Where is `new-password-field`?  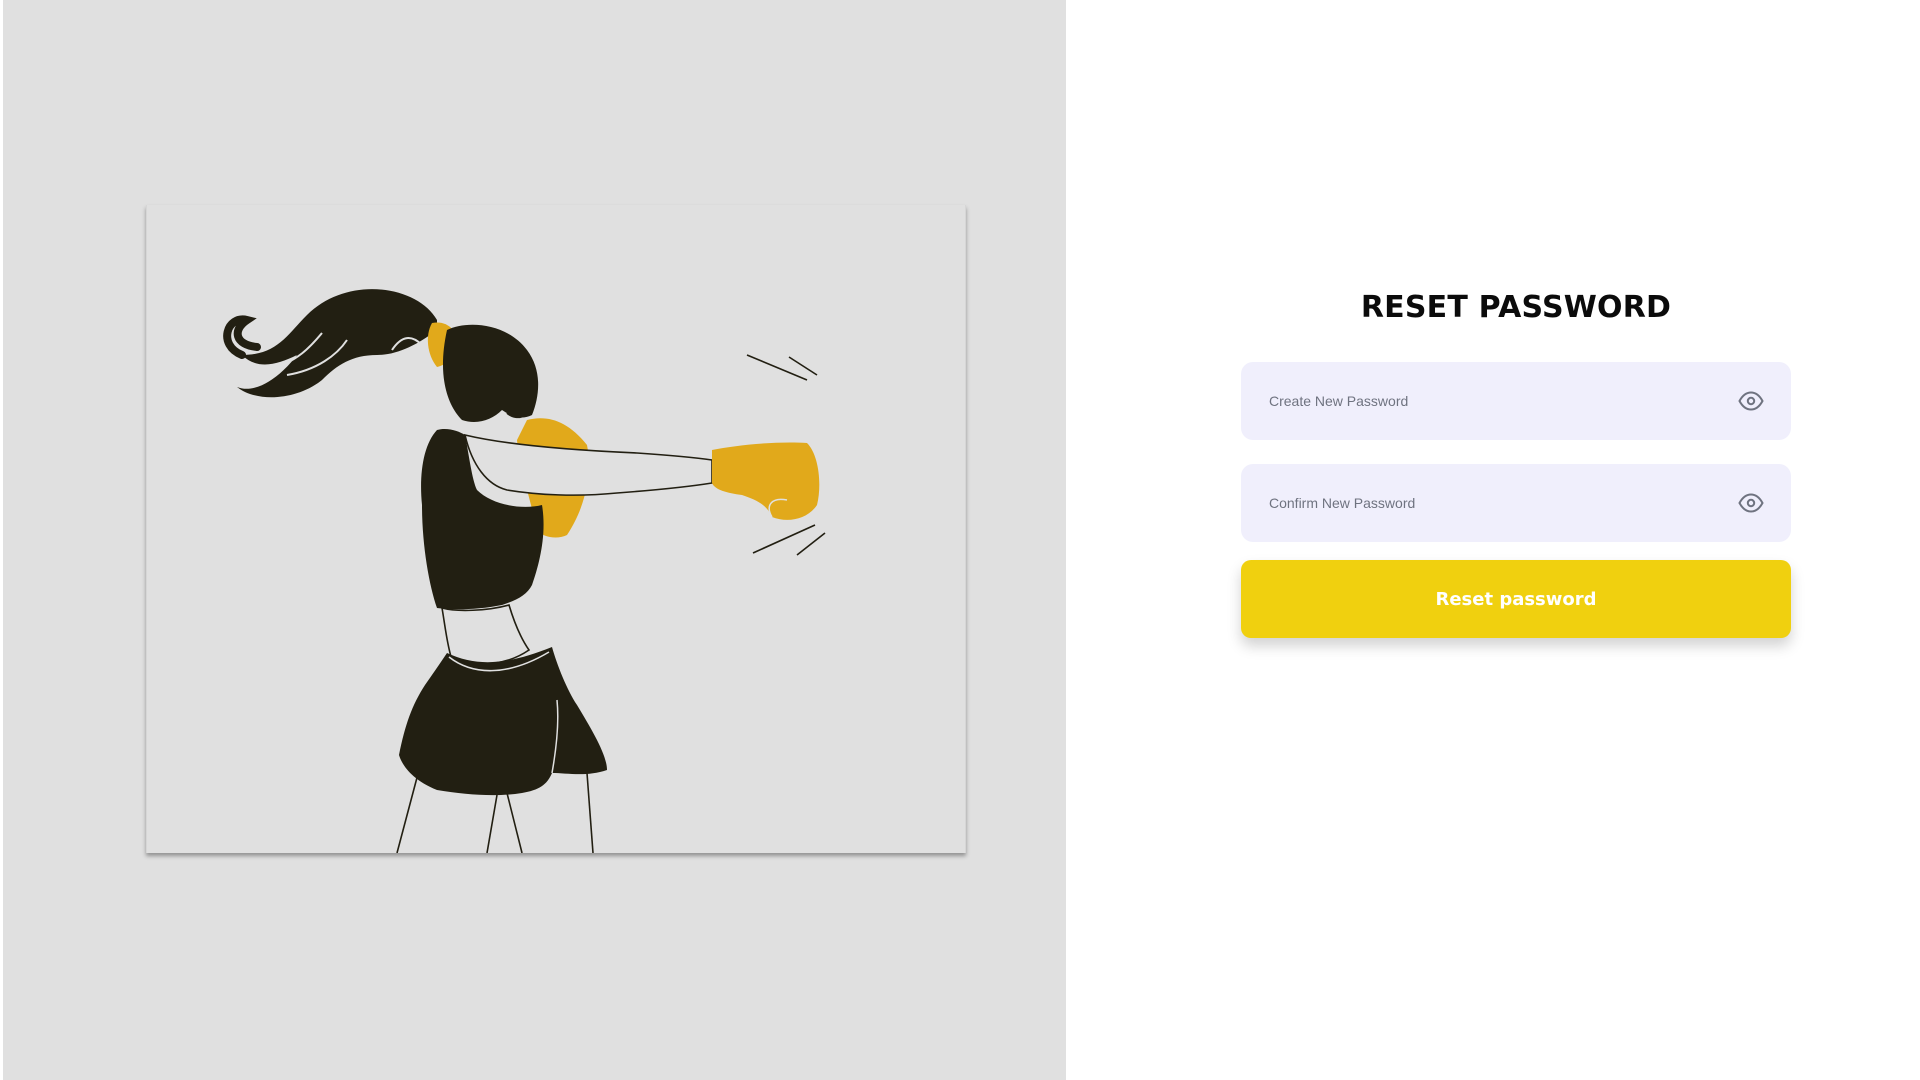
new-password-field is located at coordinates (1516, 401).